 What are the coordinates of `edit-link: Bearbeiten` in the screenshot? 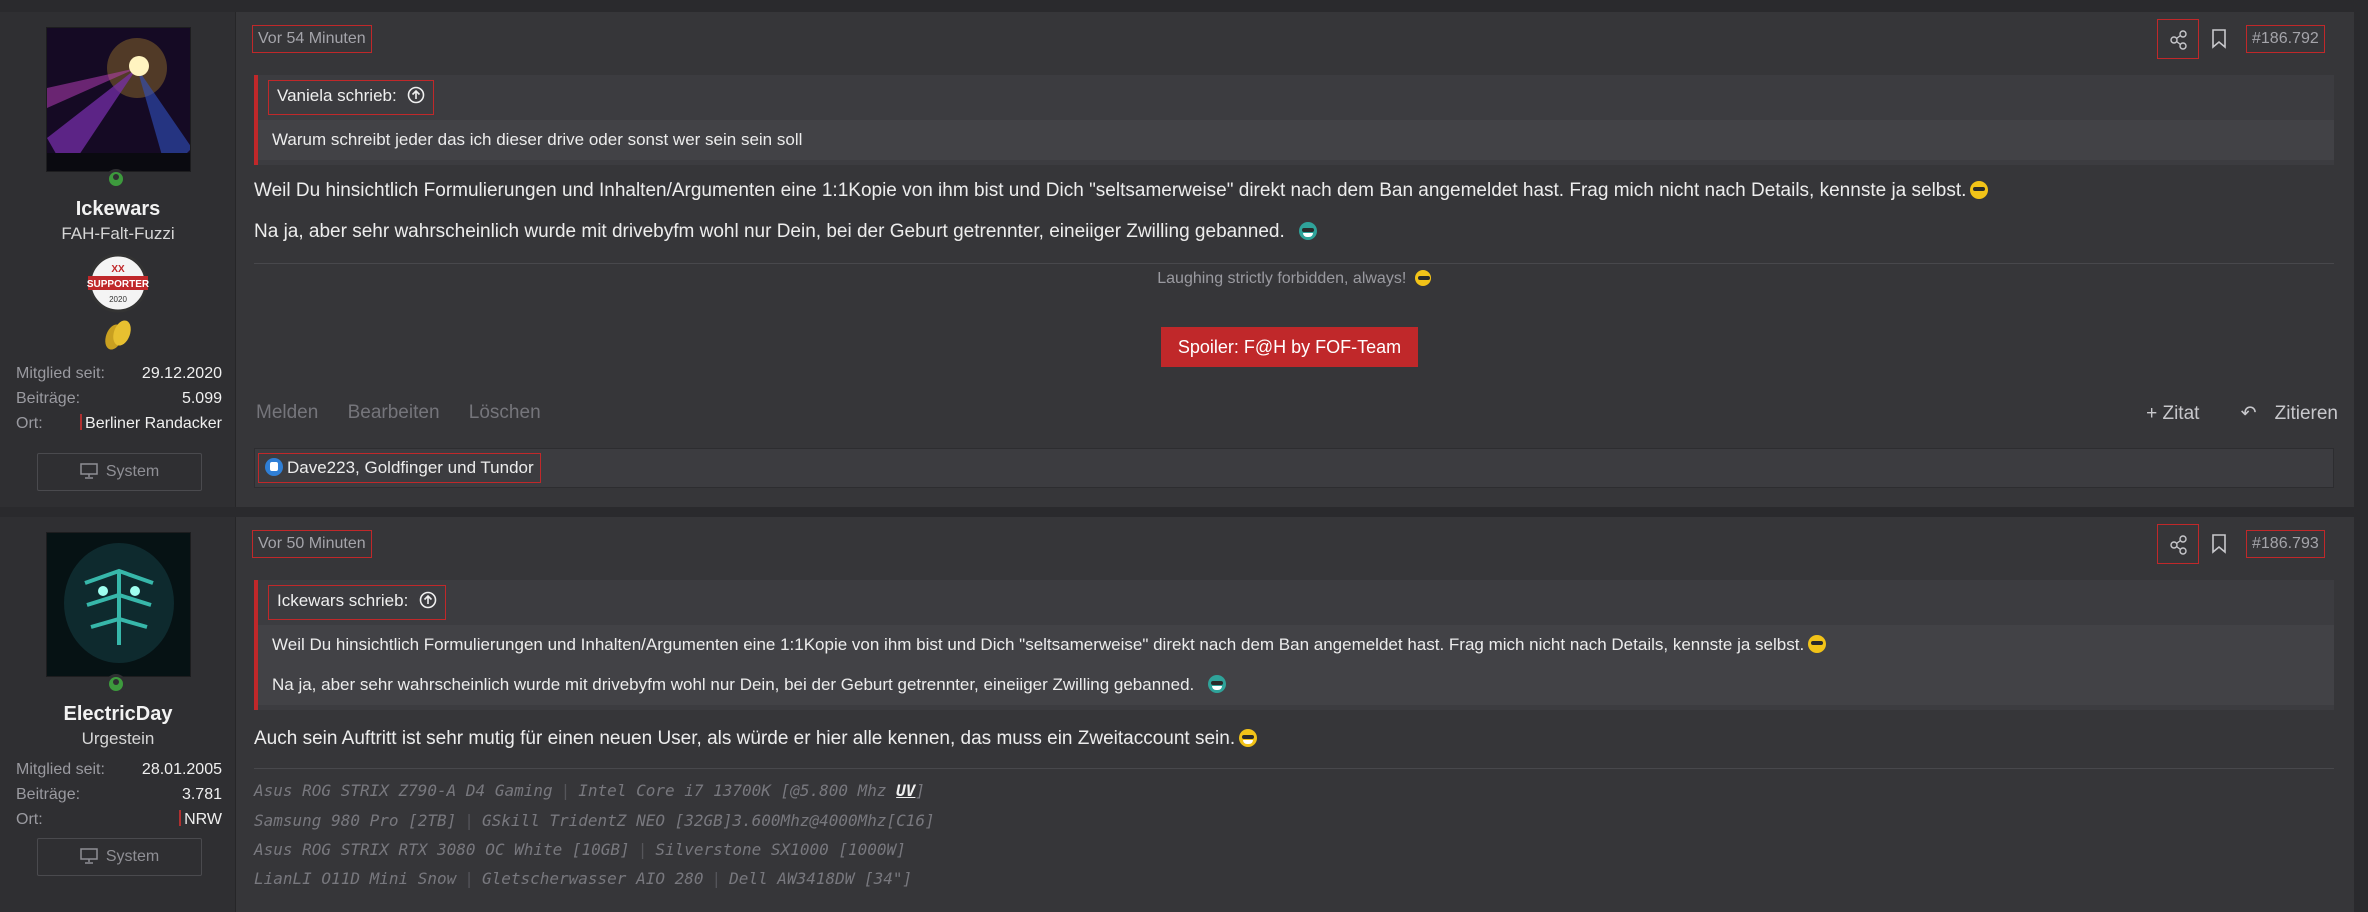 It's located at (394, 412).